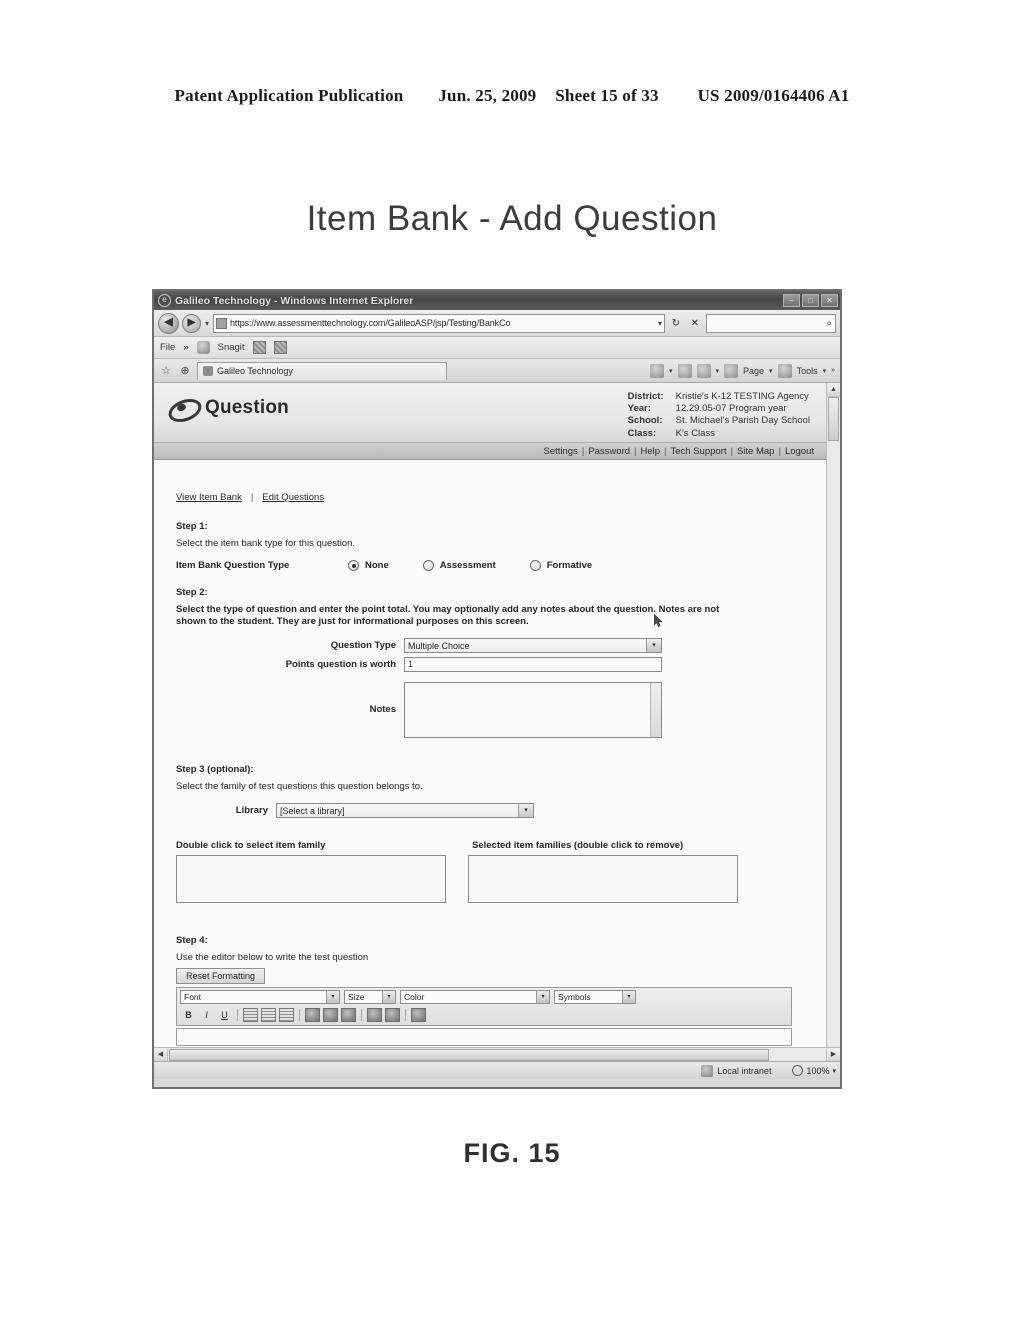 The image size is (1024, 1320). Describe the element at coordinates (459, 565) in the screenshot. I see `radio-option-assessment: Assessment` at that location.